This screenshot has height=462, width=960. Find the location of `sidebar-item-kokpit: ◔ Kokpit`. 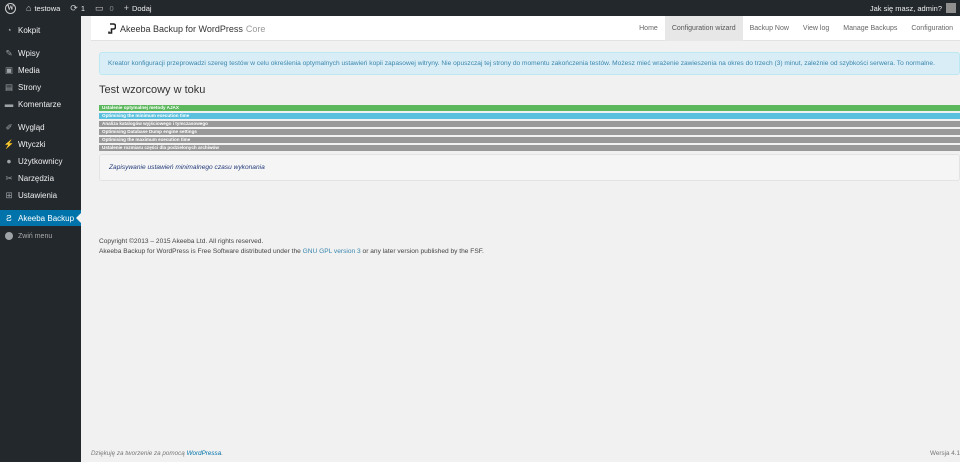

sidebar-item-kokpit: ◔ Kokpit is located at coordinates (40, 30).